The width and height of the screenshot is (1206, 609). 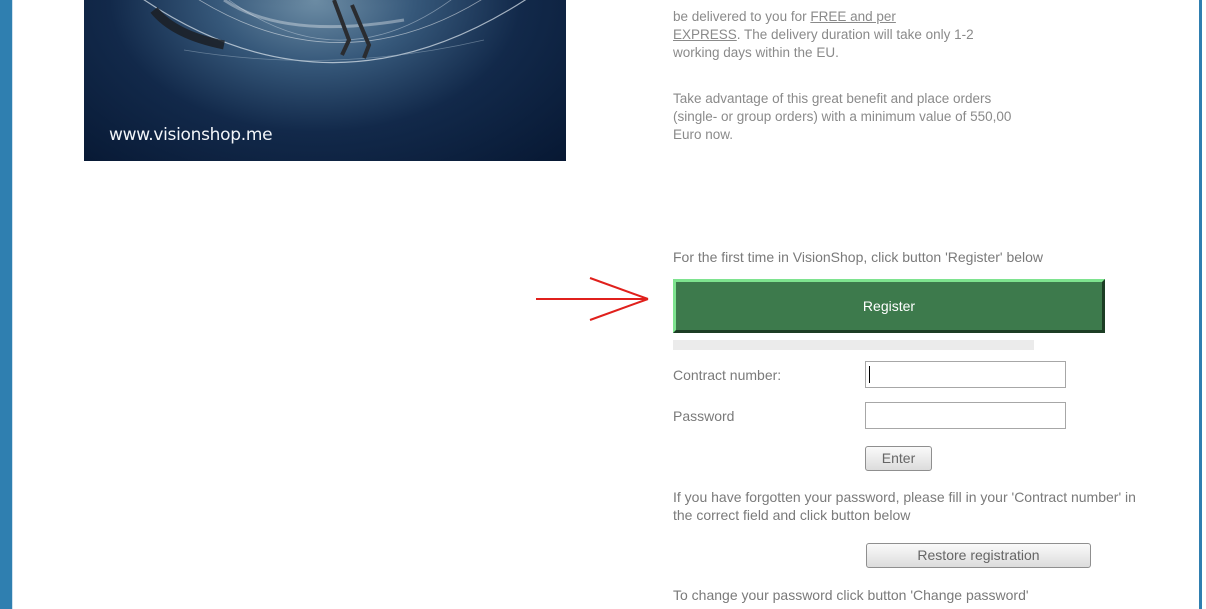 What do you see at coordinates (704, 416) in the screenshot?
I see `password-label: Password` at bounding box center [704, 416].